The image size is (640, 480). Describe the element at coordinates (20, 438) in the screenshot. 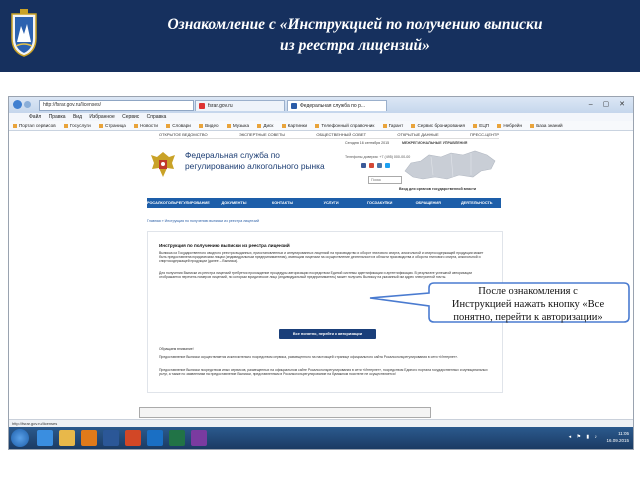

I see `start-button-icon` at that location.